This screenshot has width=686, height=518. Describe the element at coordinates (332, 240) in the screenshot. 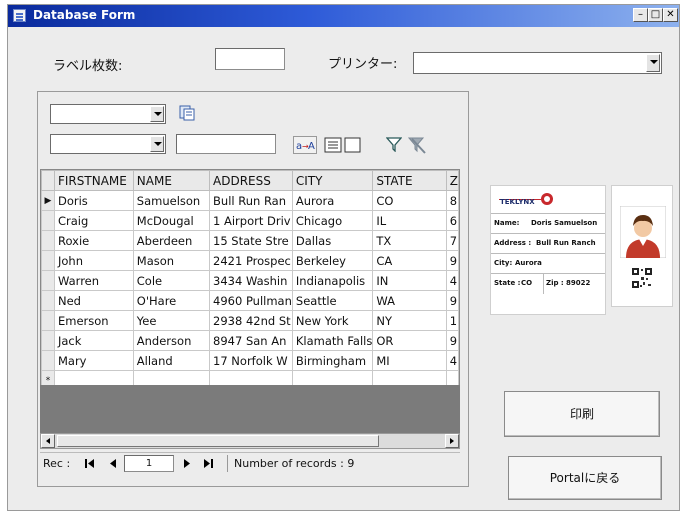

I see `table-cell: Dallas` at that location.